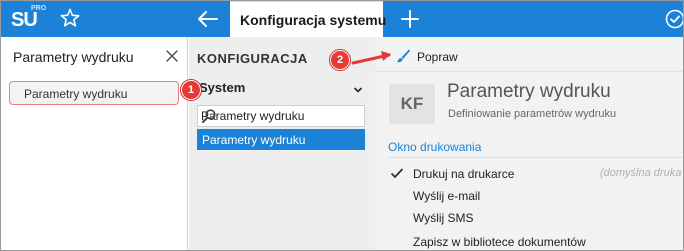 This screenshot has height=251, width=684. I want to click on option-label: Drukuj na drukarce, so click(464, 174).